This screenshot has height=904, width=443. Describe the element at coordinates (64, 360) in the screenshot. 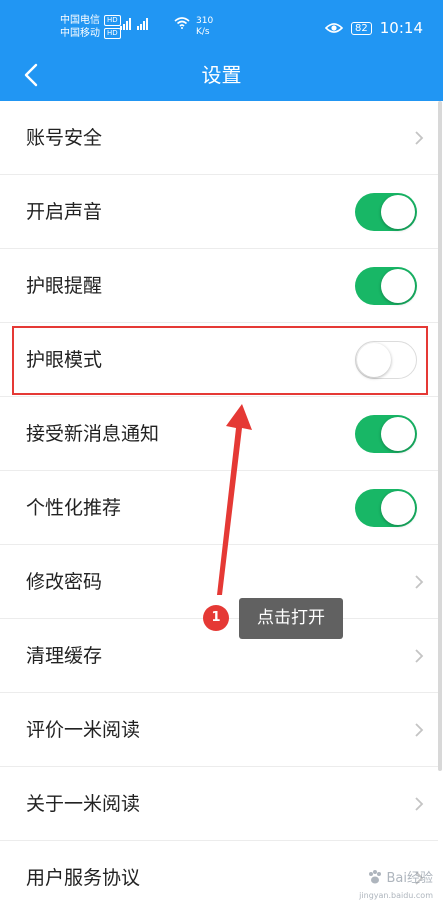

I see `settings-row-label: 护眼模式` at that location.